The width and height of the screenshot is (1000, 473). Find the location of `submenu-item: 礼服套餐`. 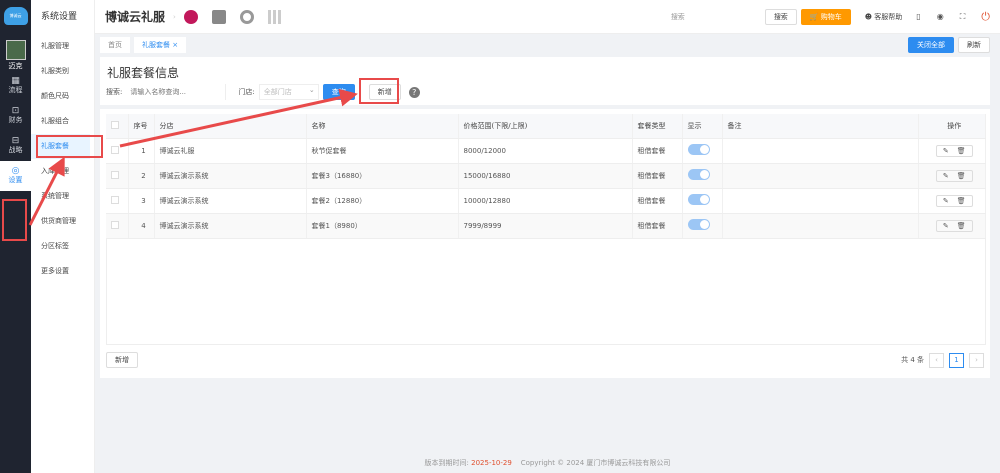

submenu-item: 礼服套餐 is located at coordinates (60, 146).